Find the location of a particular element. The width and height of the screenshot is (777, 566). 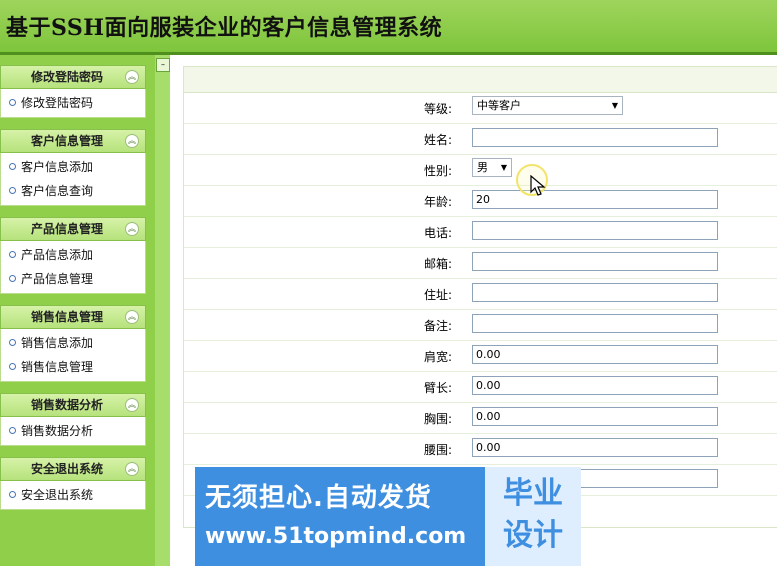

chest-label: 胸围: is located at coordinates (437, 419).